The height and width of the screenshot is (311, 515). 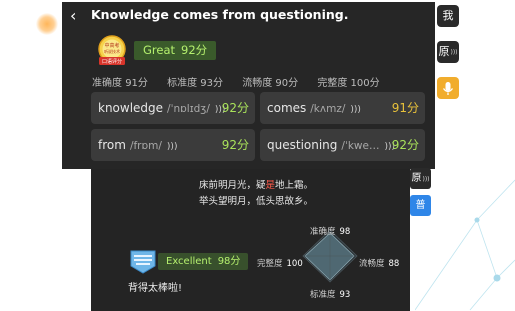 What do you see at coordinates (448, 52) in the screenshot?
I see `original-audio-button: 原)))` at bounding box center [448, 52].